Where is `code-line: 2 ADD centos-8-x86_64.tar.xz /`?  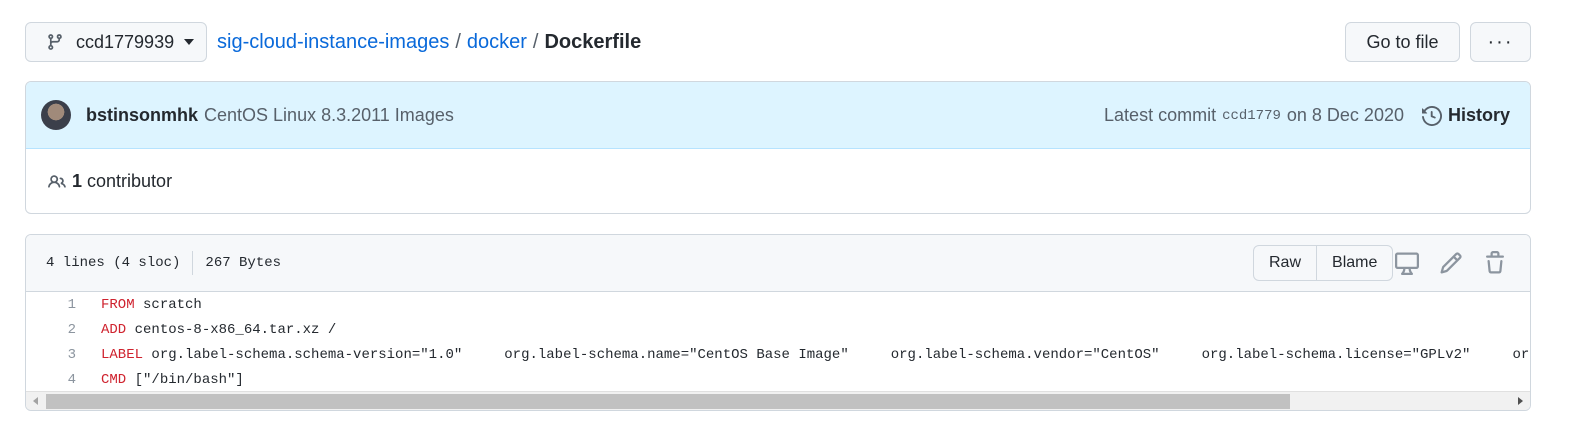 code-line: 2 ADD centos-8-x86_64.tar.xz / is located at coordinates (778, 329).